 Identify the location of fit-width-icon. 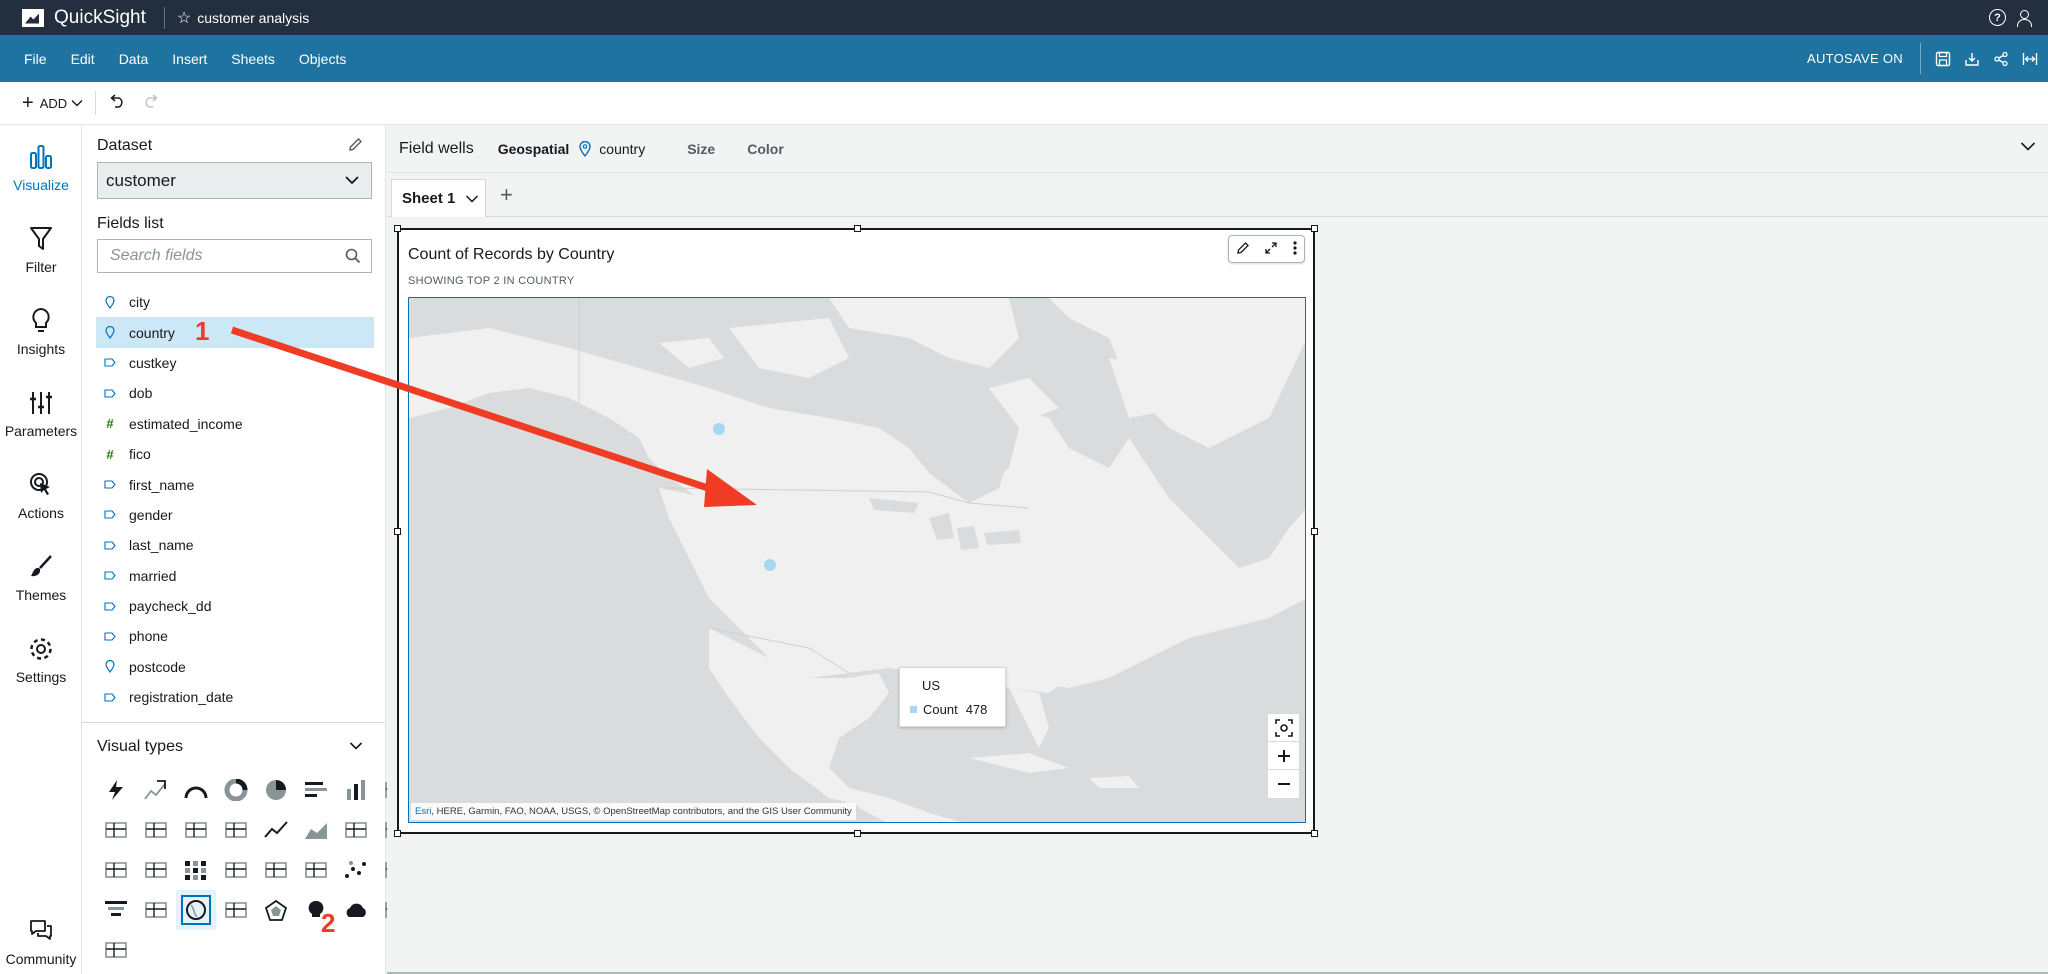
(2029, 58).